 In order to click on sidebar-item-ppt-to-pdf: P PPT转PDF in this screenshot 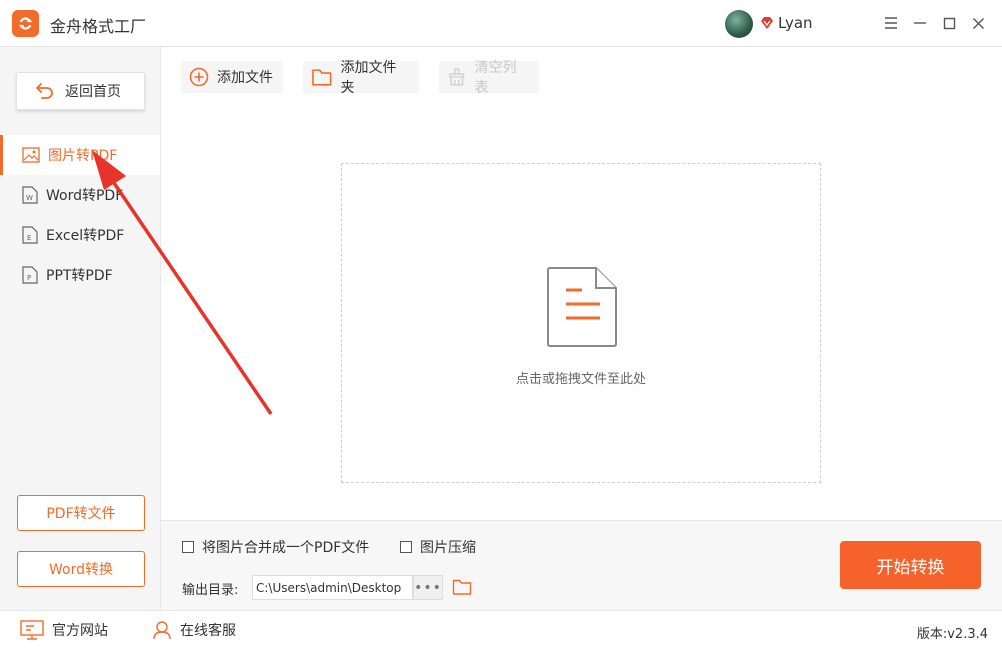, I will do `click(80, 275)`.